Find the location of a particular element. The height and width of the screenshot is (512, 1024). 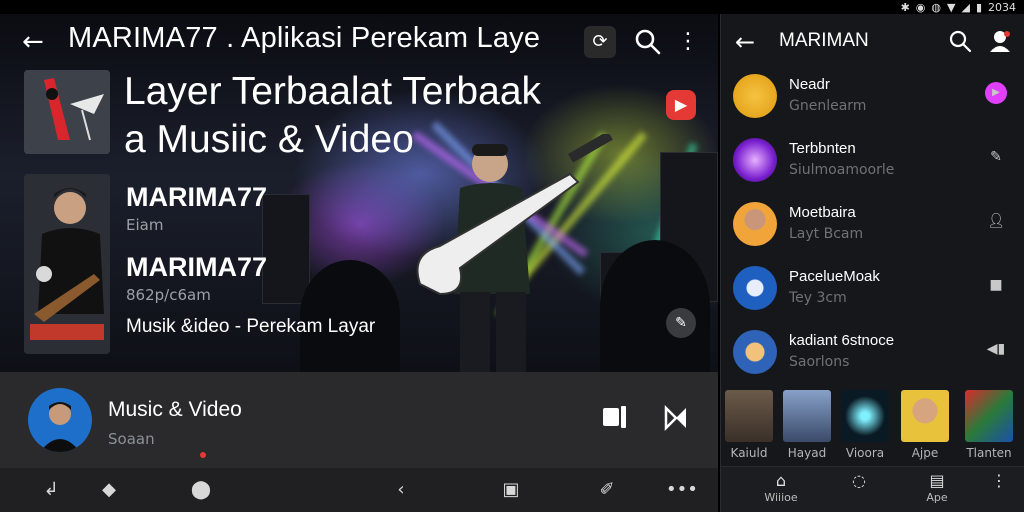

album-art is located at coordinates (67, 112).